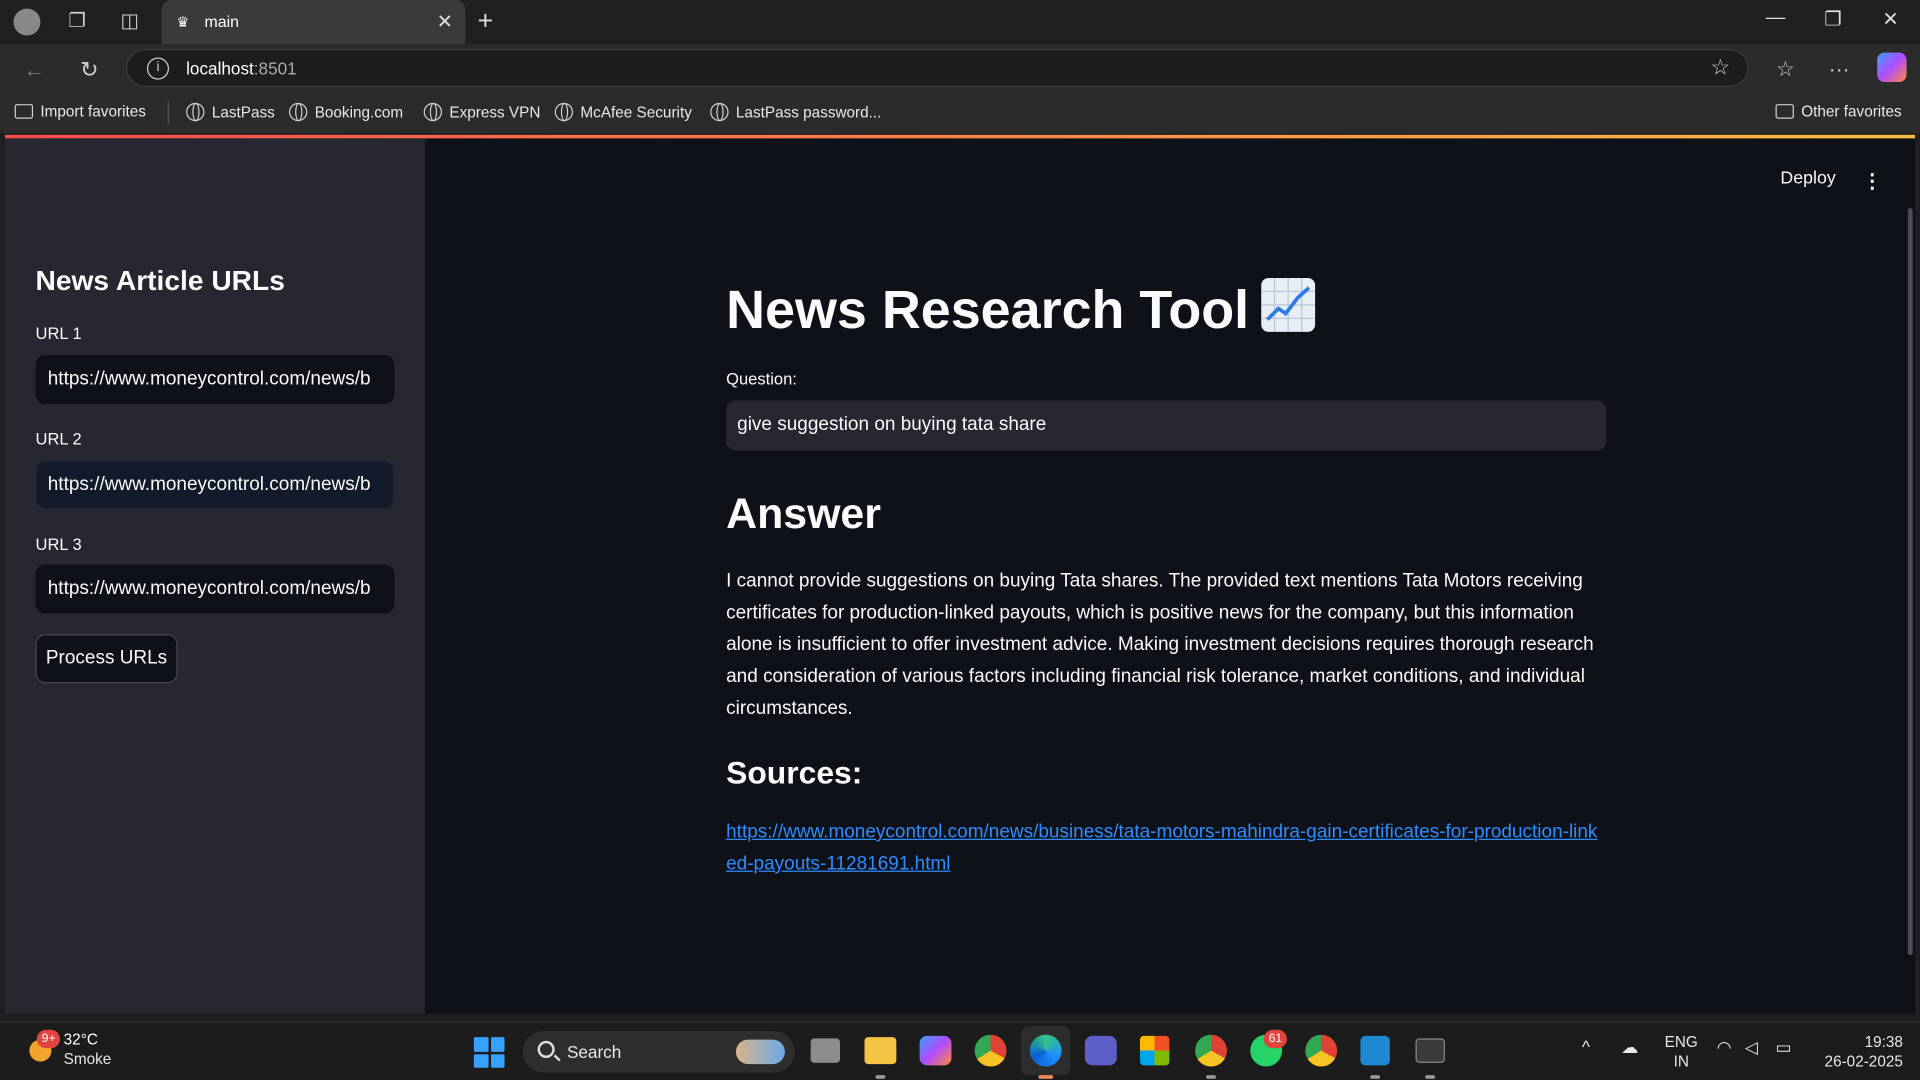 This screenshot has width=1920, height=1080. Describe the element at coordinates (1833, 19) in the screenshot. I see `restore-icon: ❐` at that location.